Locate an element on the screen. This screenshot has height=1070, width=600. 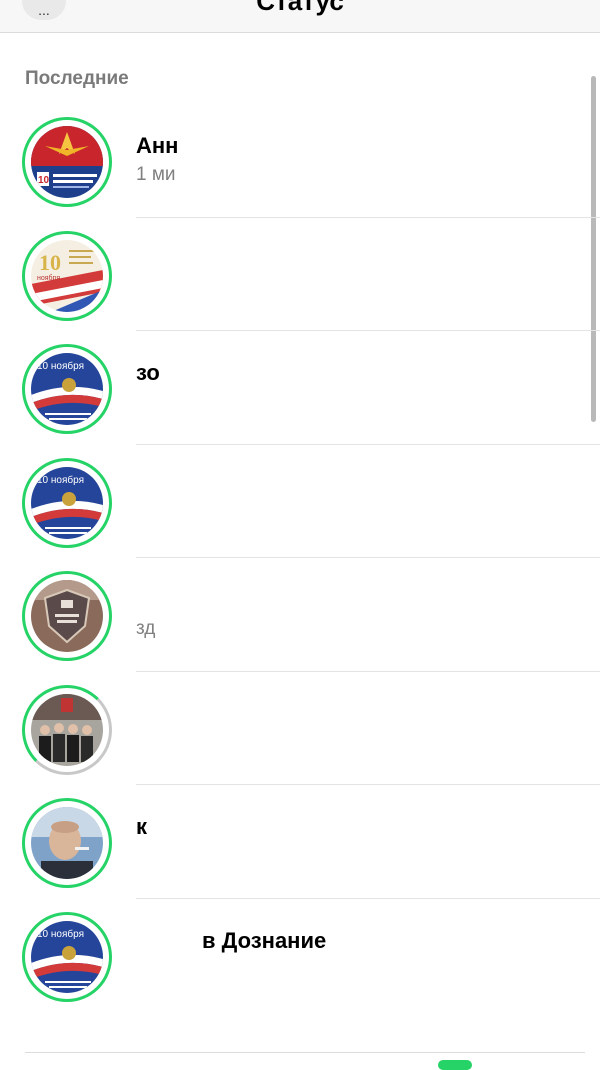
tab-indicator is located at coordinates (455, 1065).